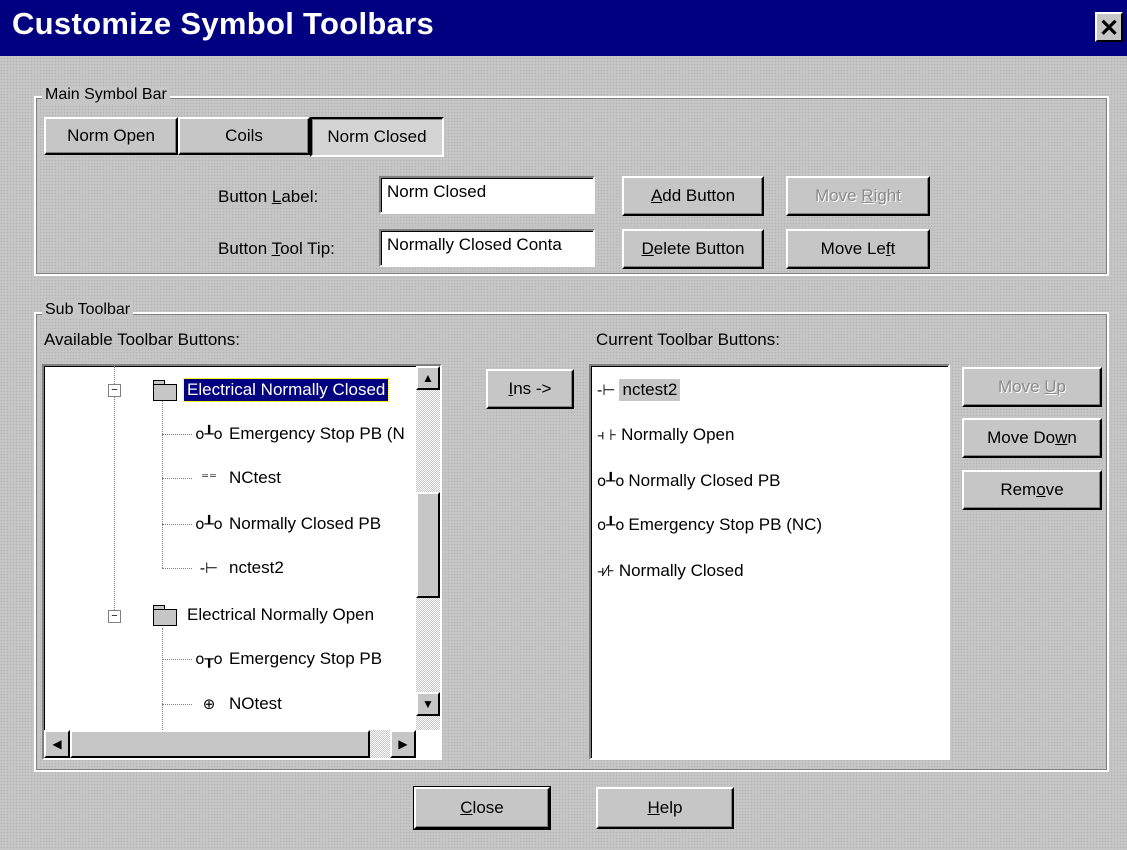 This screenshot has width=1127, height=850. I want to click on window-title: Customize Symbol Toolbars, so click(223, 23).